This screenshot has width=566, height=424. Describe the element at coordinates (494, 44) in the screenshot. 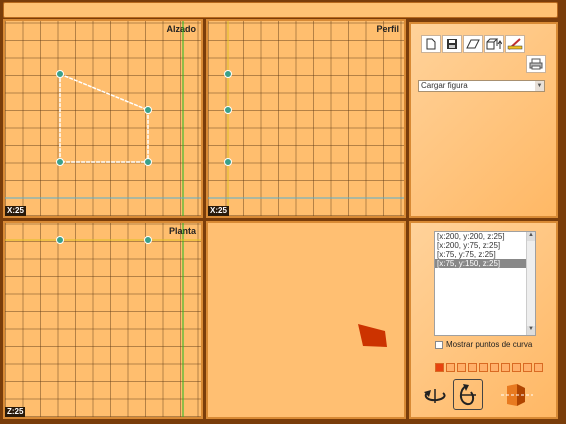

I see `extrude-icon` at that location.